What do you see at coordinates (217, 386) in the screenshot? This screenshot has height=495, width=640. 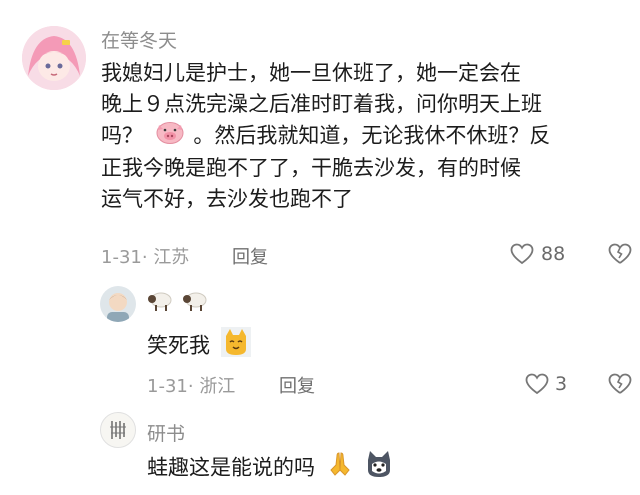 I see `location: 浙江` at bounding box center [217, 386].